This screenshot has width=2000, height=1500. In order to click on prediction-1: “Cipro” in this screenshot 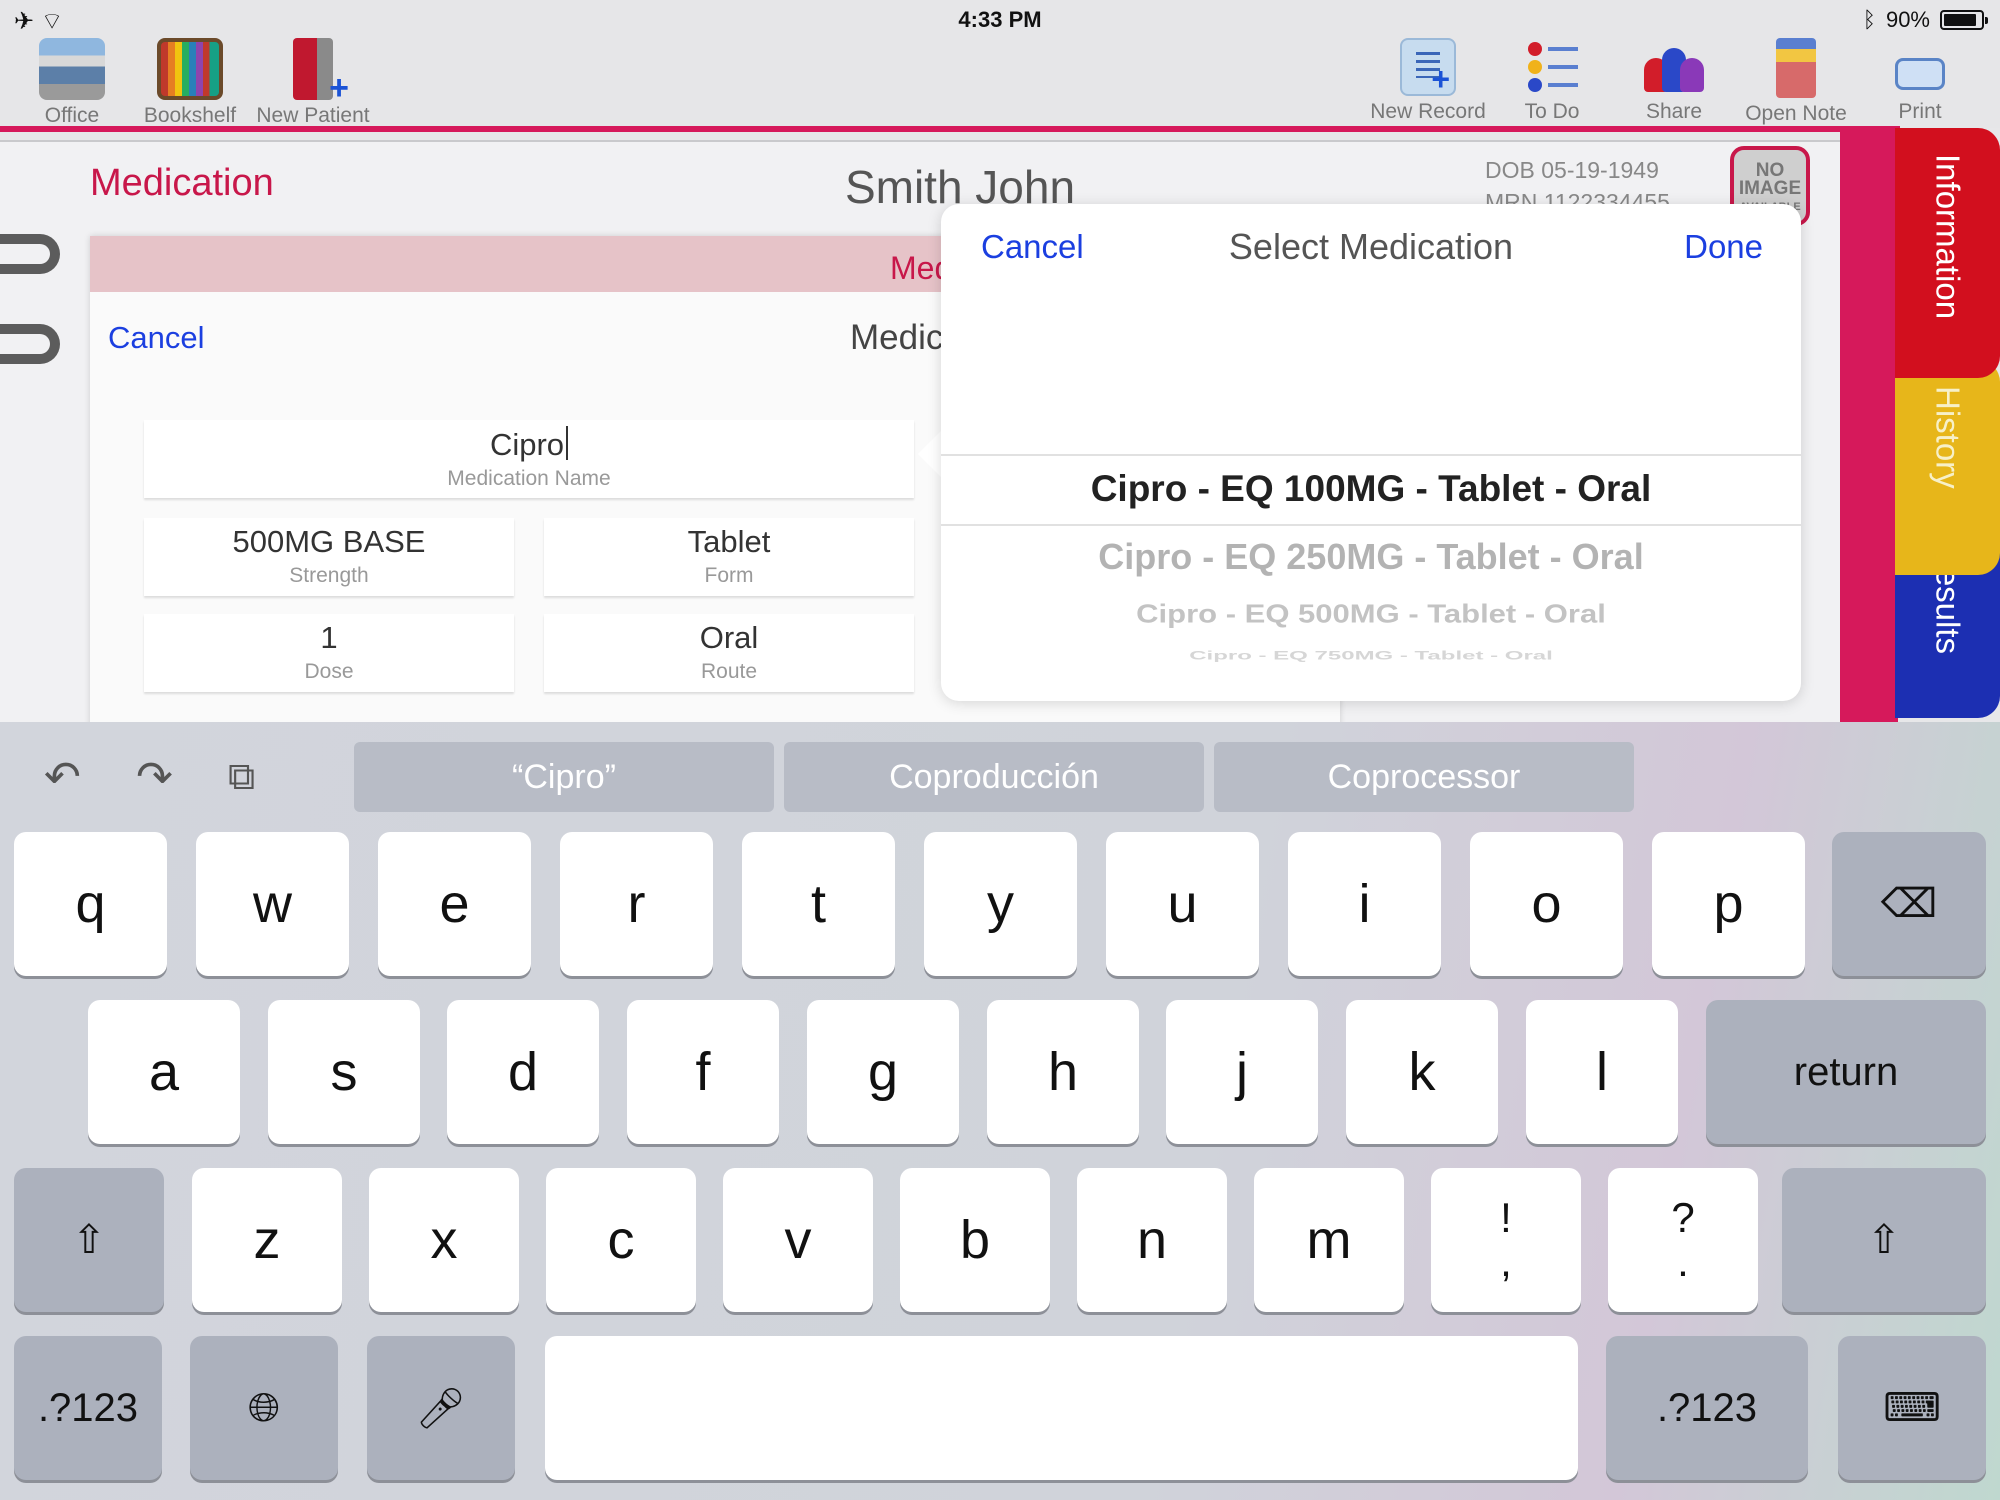, I will do `click(564, 777)`.